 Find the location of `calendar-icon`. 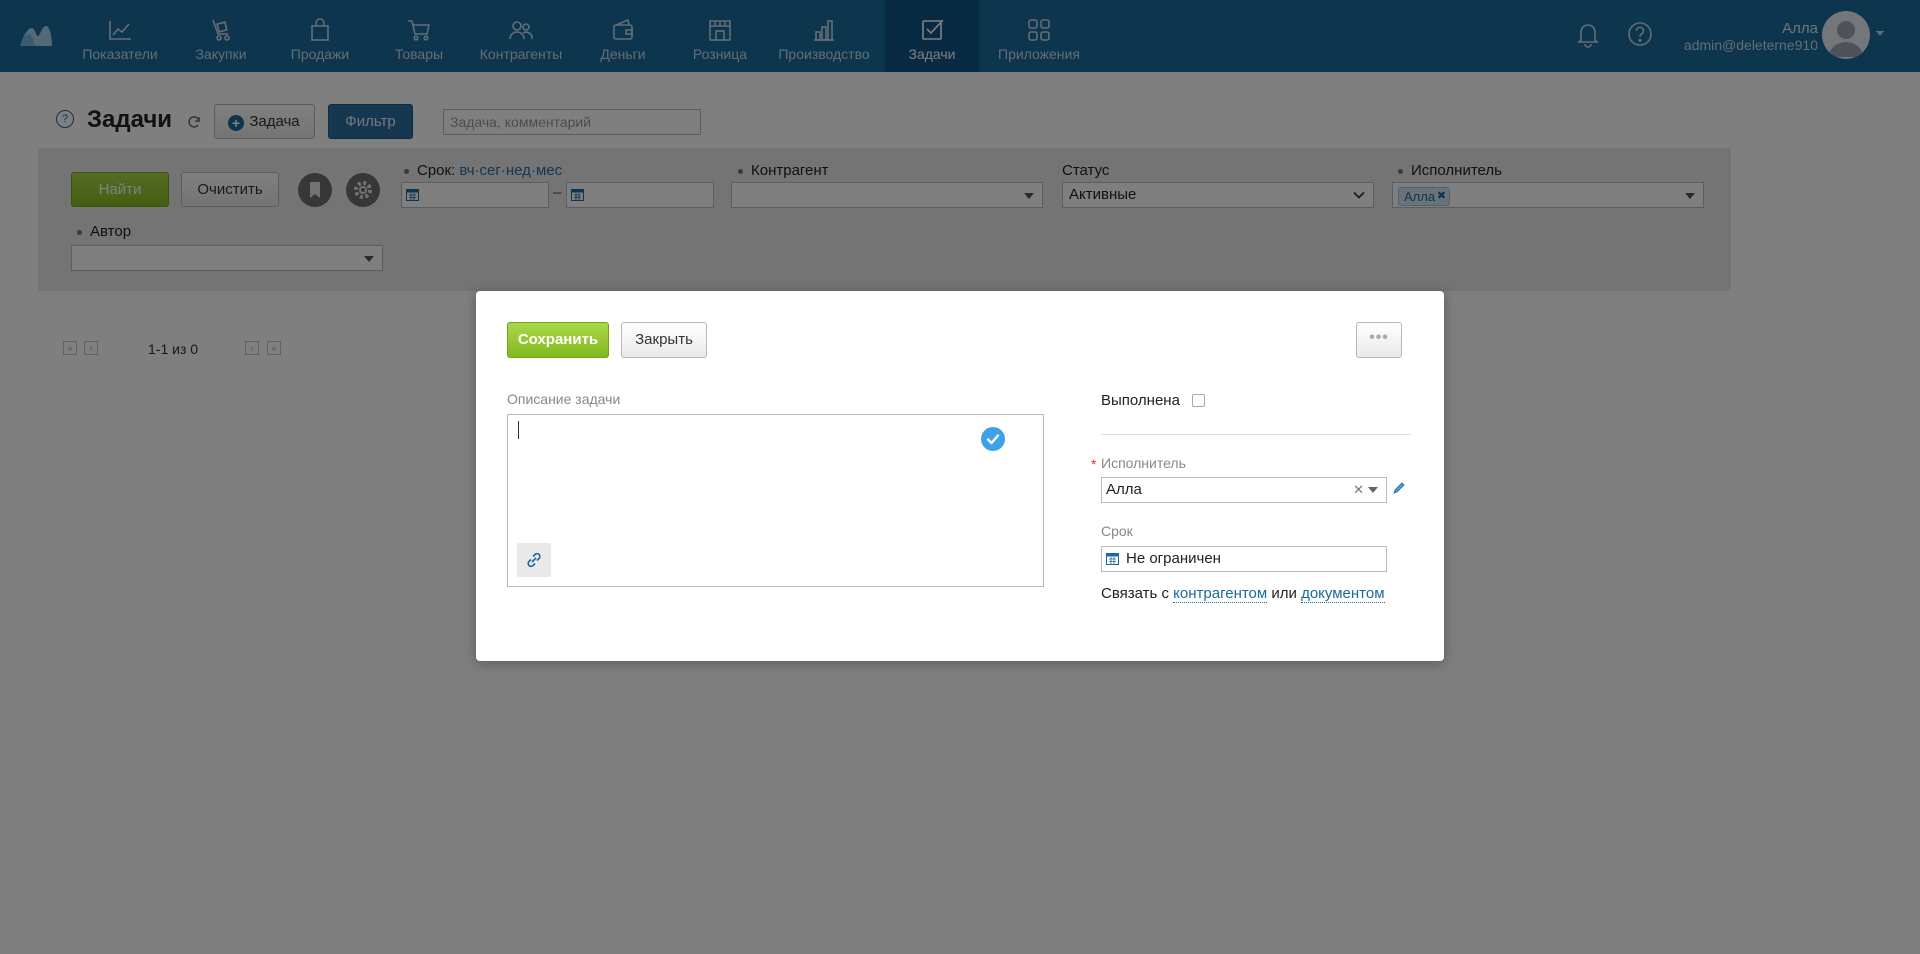

calendar-icon is located at coordinates (1112, 559).